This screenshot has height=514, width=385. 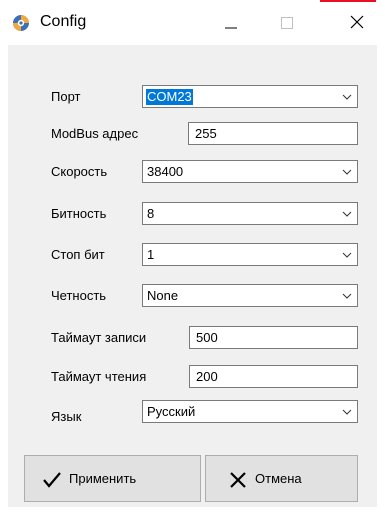 I want to click on write-timeout-input: 500, so click(x=273, y=337).